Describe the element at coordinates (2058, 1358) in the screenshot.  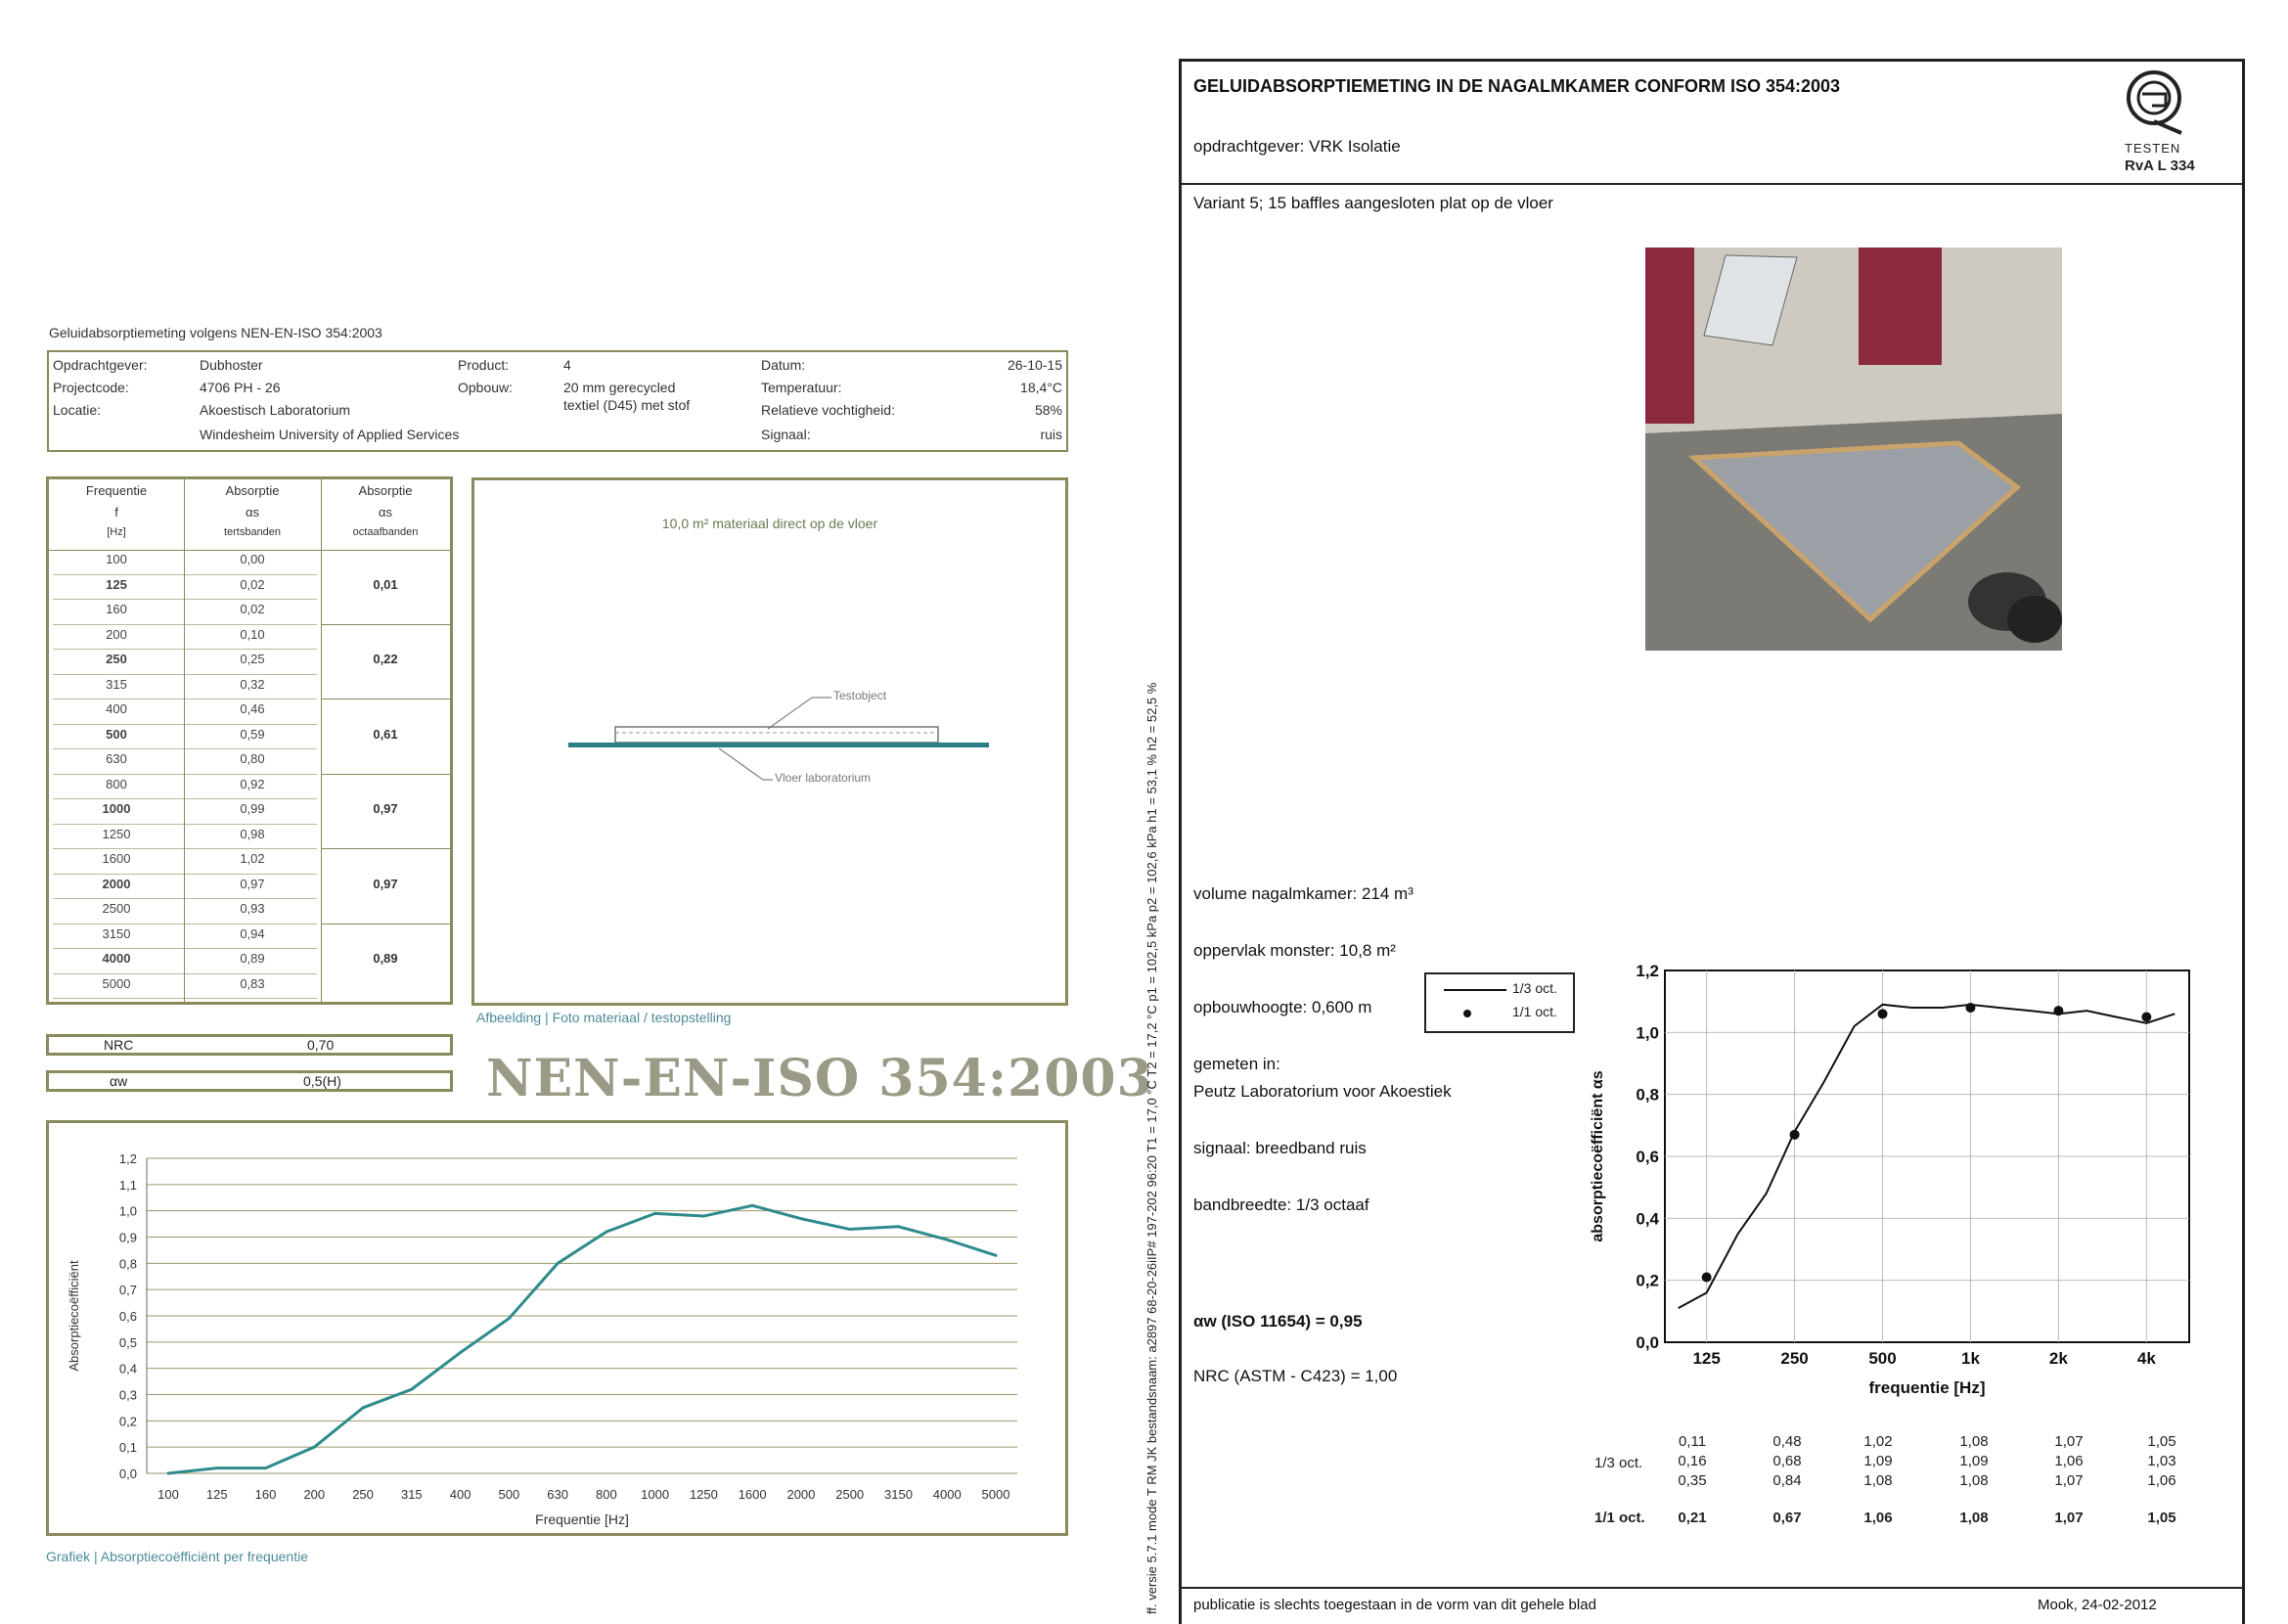
I see `x-tick-label: 2k` at that location.